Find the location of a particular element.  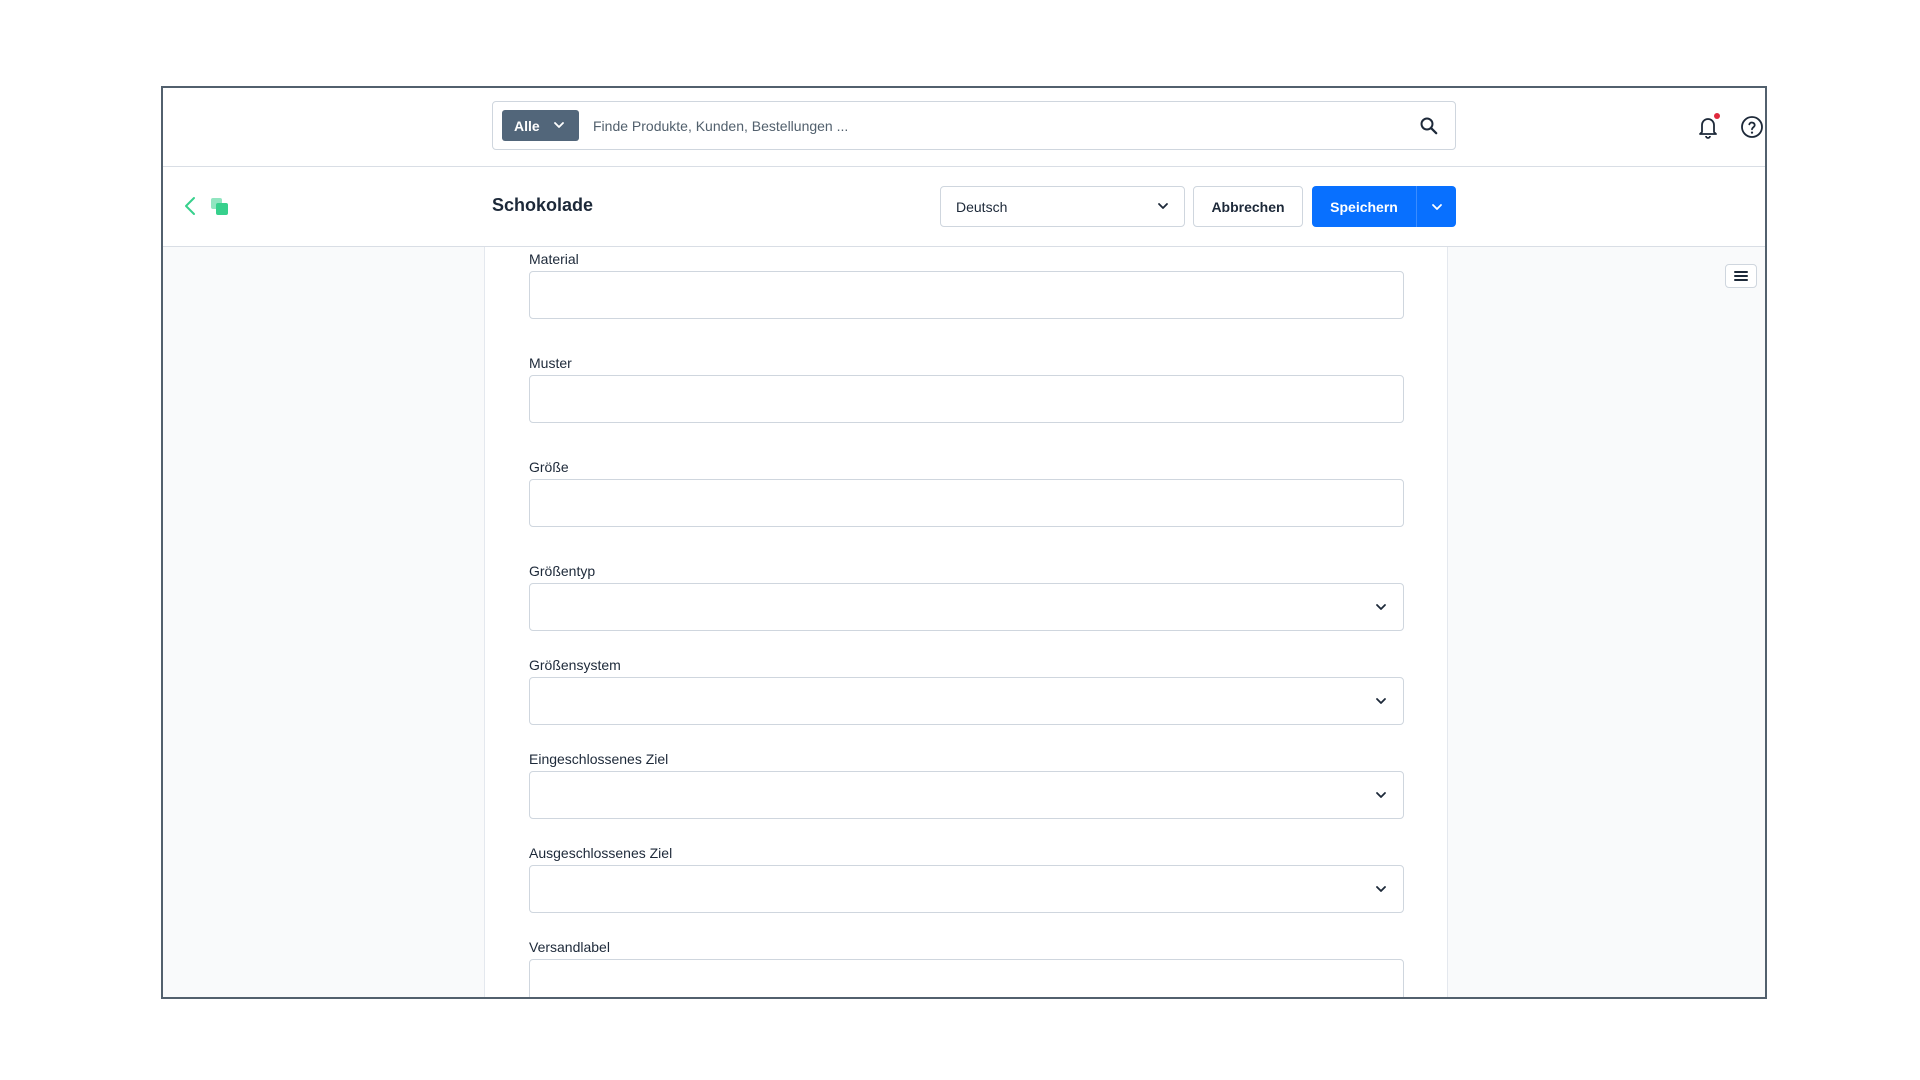

form-field: Größe is located at coordinates (966, 492).